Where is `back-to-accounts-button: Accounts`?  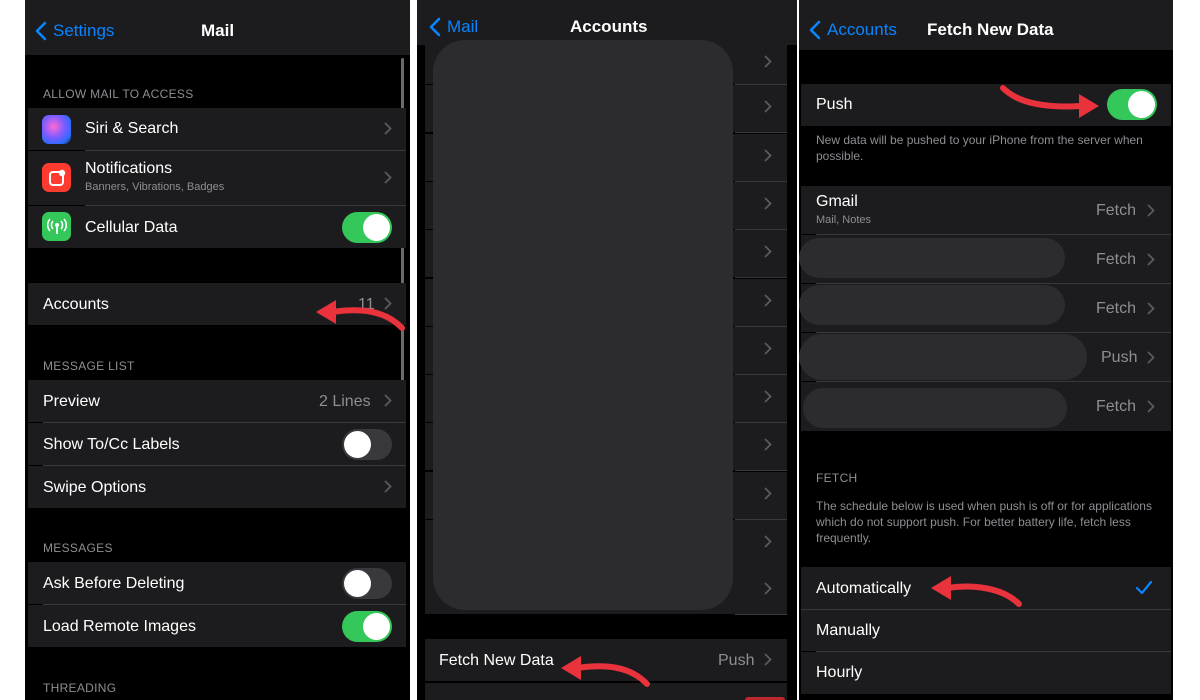
back-to-accounts-button: Accounts is located at coordinates (853, 30).